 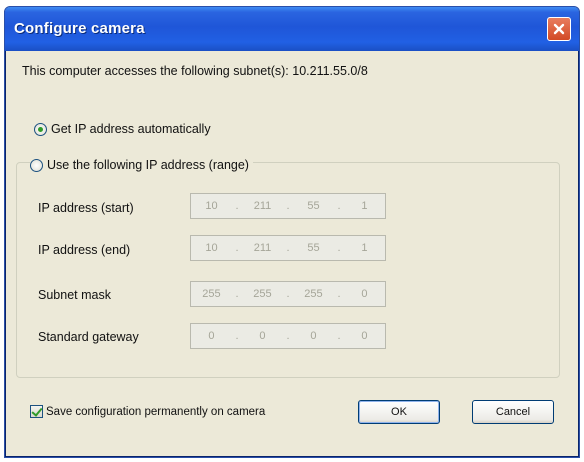 What do you see at coordinates (36, 165) in the screenshot?
I see `radio-manual-ip-button` at bounding box center [36, 165].